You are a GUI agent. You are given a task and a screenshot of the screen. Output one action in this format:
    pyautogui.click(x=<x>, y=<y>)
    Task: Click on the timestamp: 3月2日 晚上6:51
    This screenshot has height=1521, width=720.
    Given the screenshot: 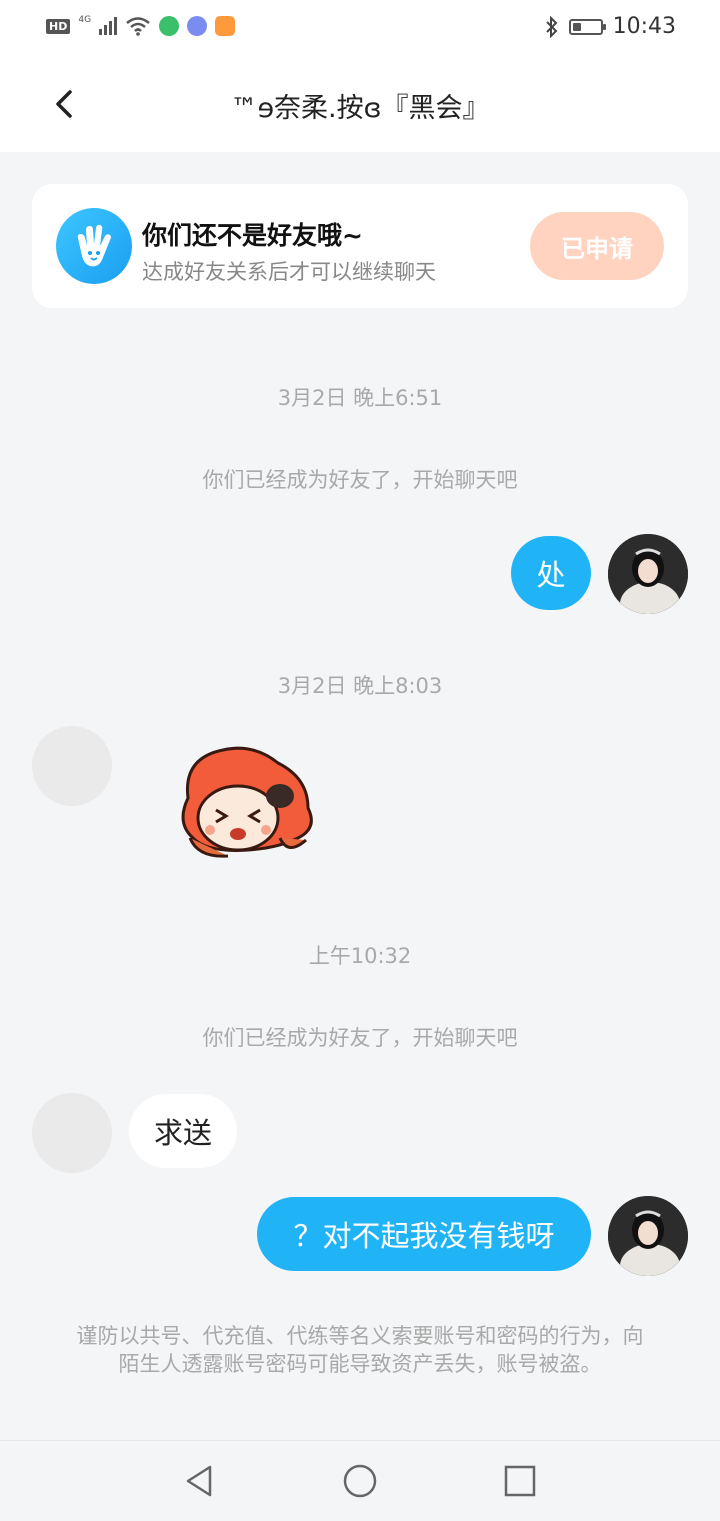 What is the action you would take?
    pyautogui.click(x=360, y=398)
    